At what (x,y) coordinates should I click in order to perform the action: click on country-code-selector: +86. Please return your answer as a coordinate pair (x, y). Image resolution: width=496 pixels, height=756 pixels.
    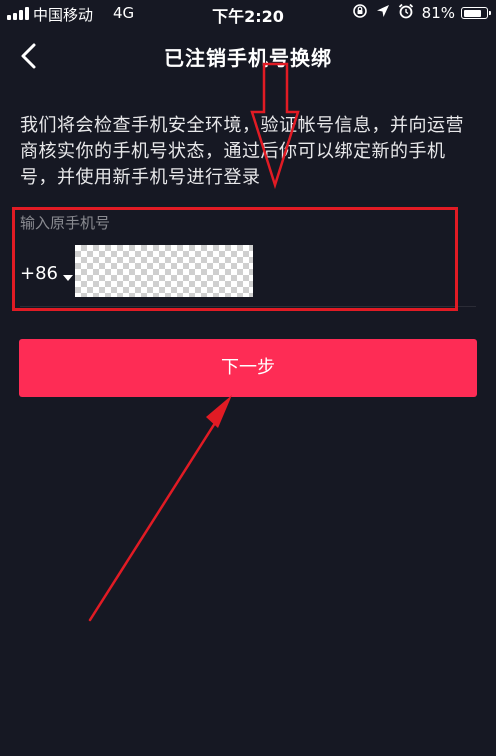
    Looking at the image, I should click on (47, 273).